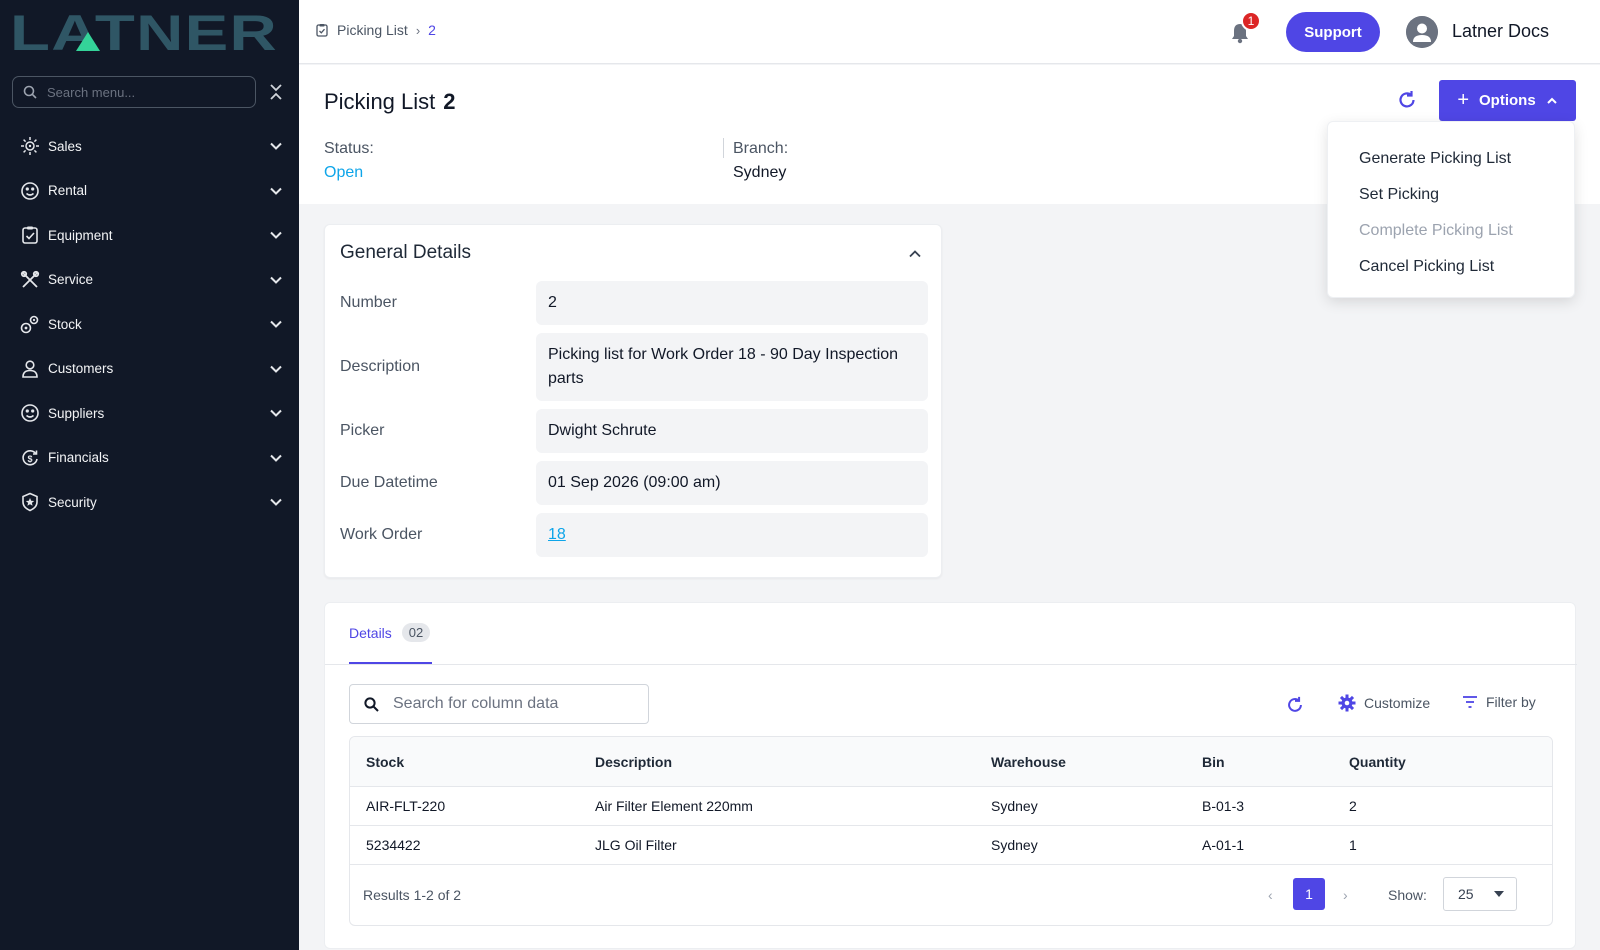  What do you see at coordinates (1345, 895) in the screenshot?
I see `next-page-icon: ›` at bounding box center [1345, 895].